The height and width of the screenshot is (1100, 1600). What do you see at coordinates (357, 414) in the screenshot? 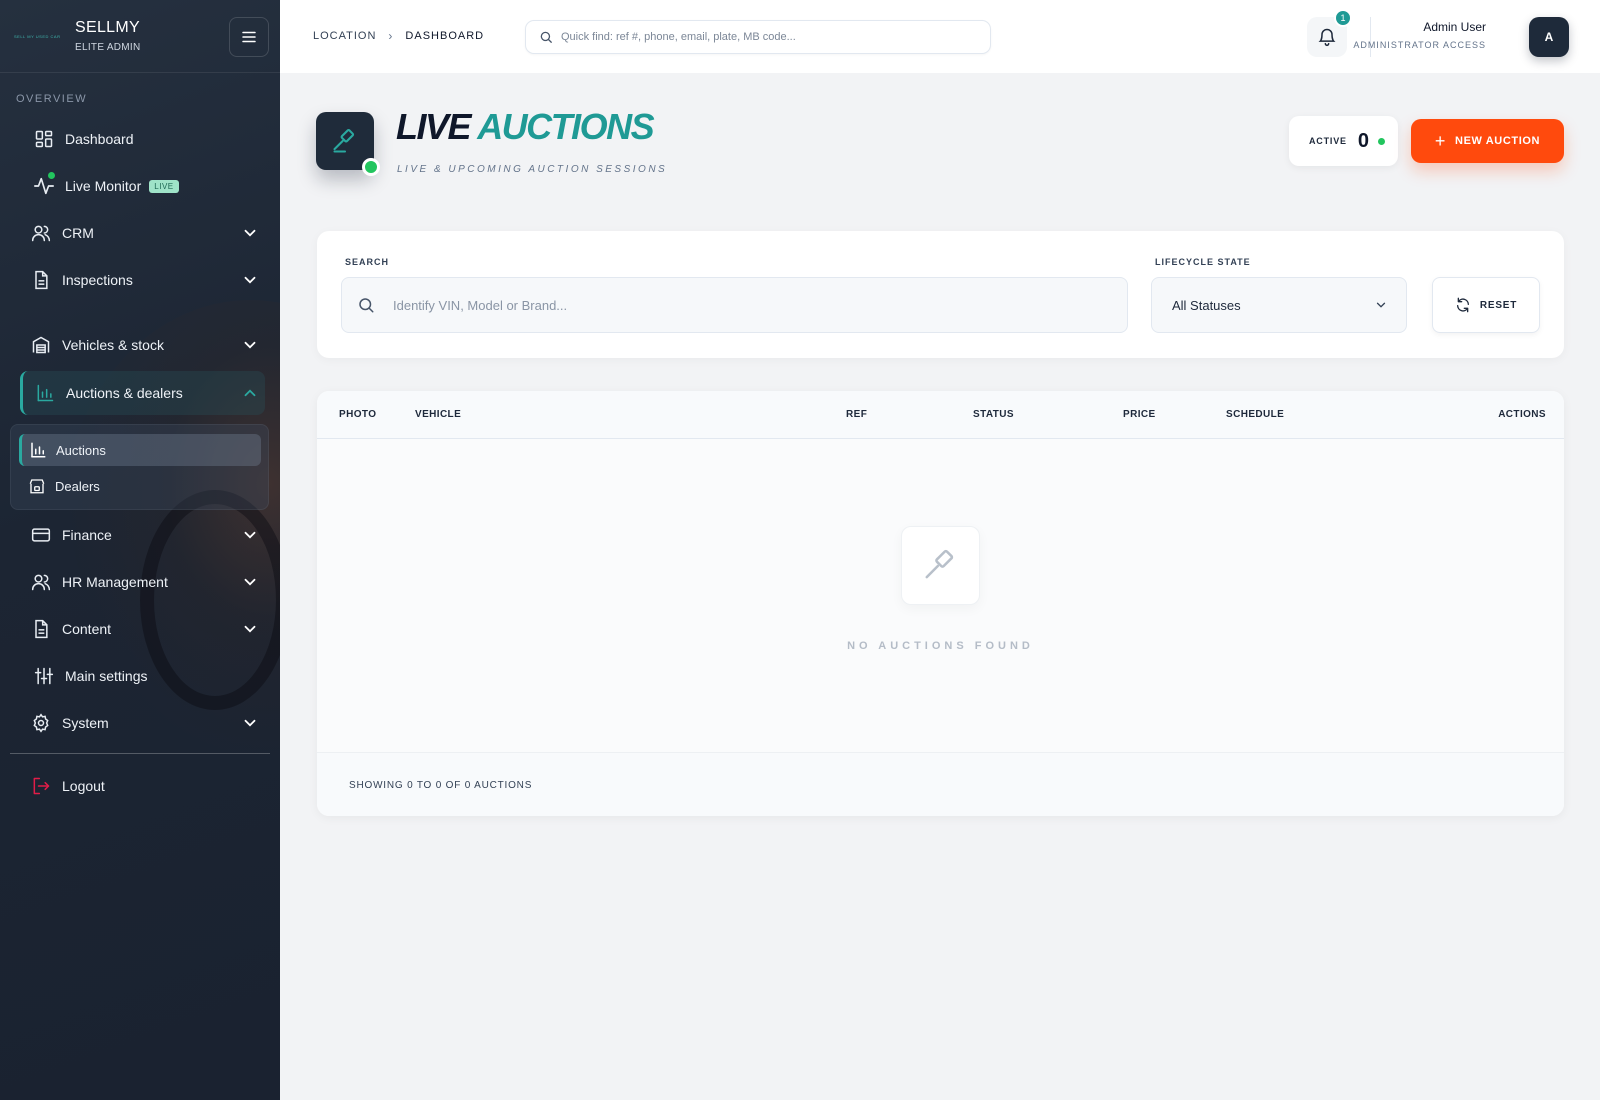
I see `column-header-photo: PHOTO` at bounding box center [357, 414].